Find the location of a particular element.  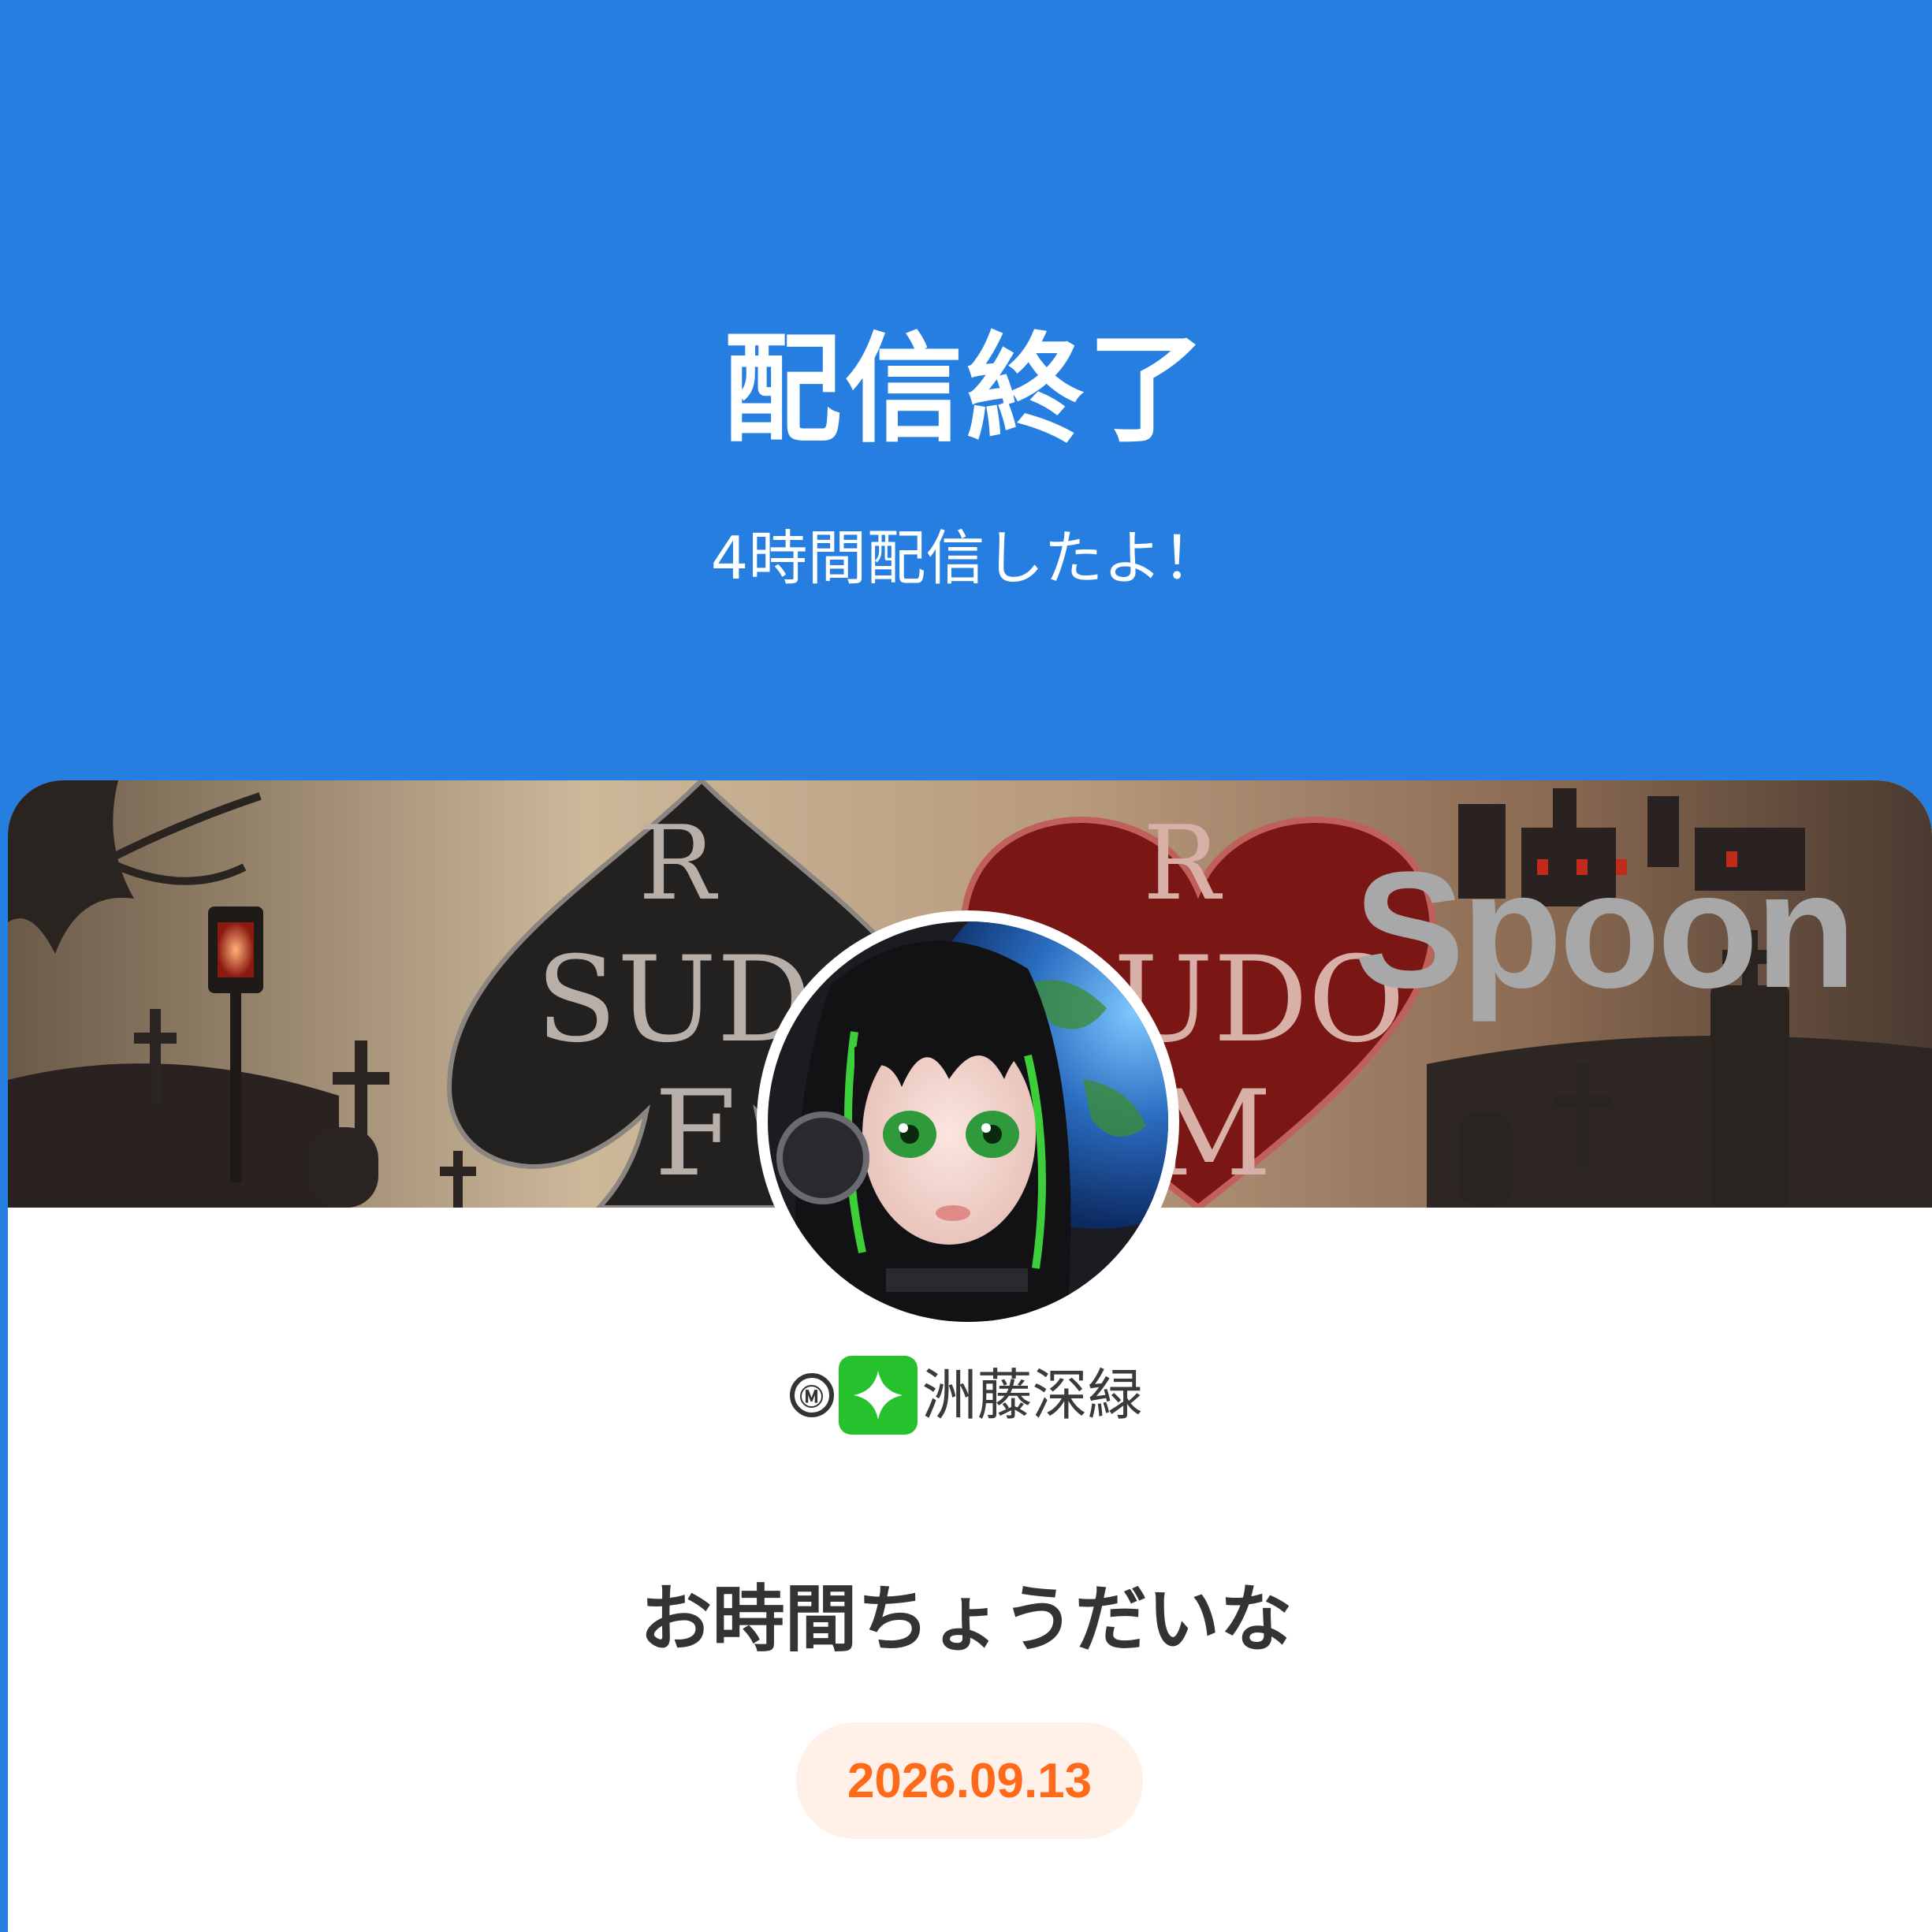

page-title: 配信終了 is located at coordinates (966, 390).